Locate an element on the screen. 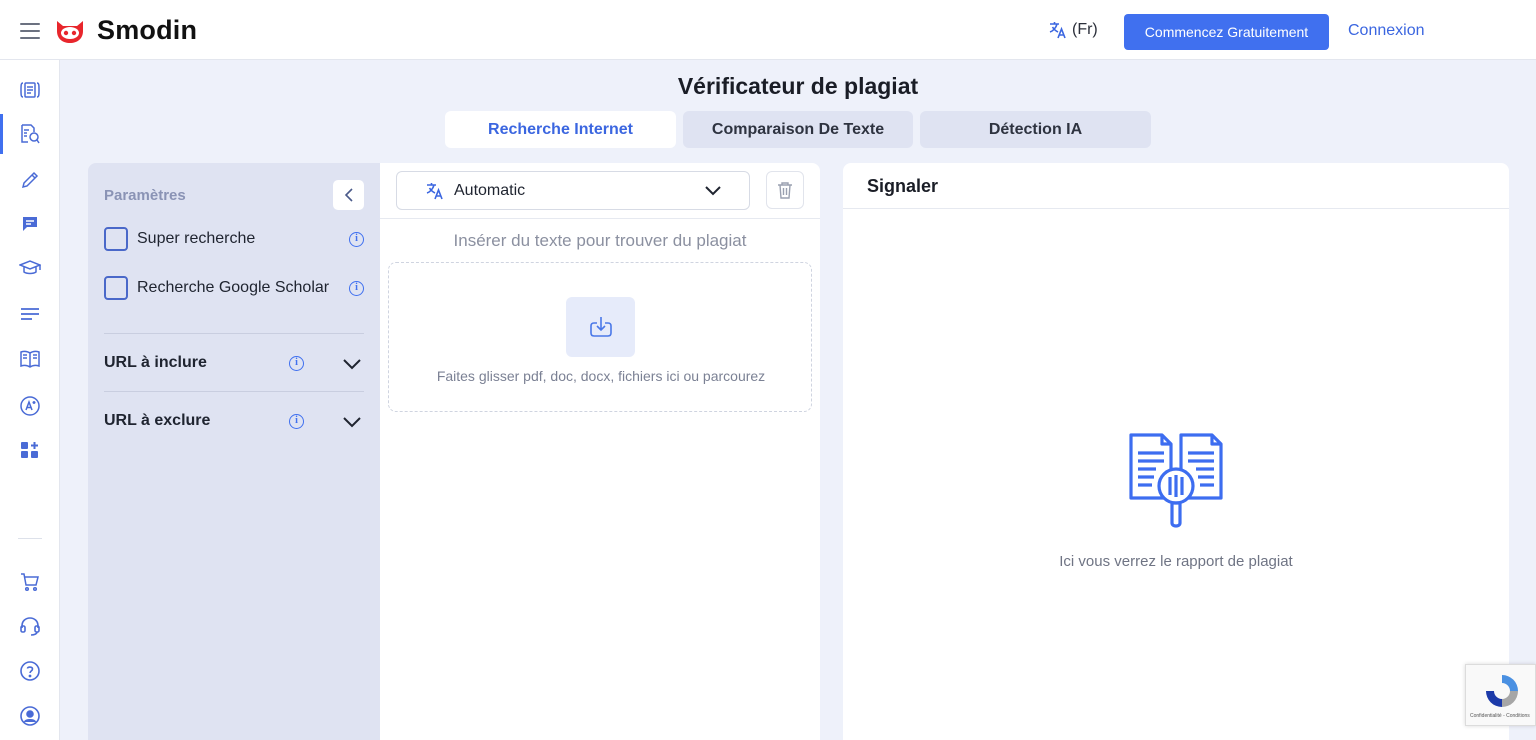 This screenshot has height=740, width=1536. url-include-toggle: URL à inclure is located at coordinates (155, 363).